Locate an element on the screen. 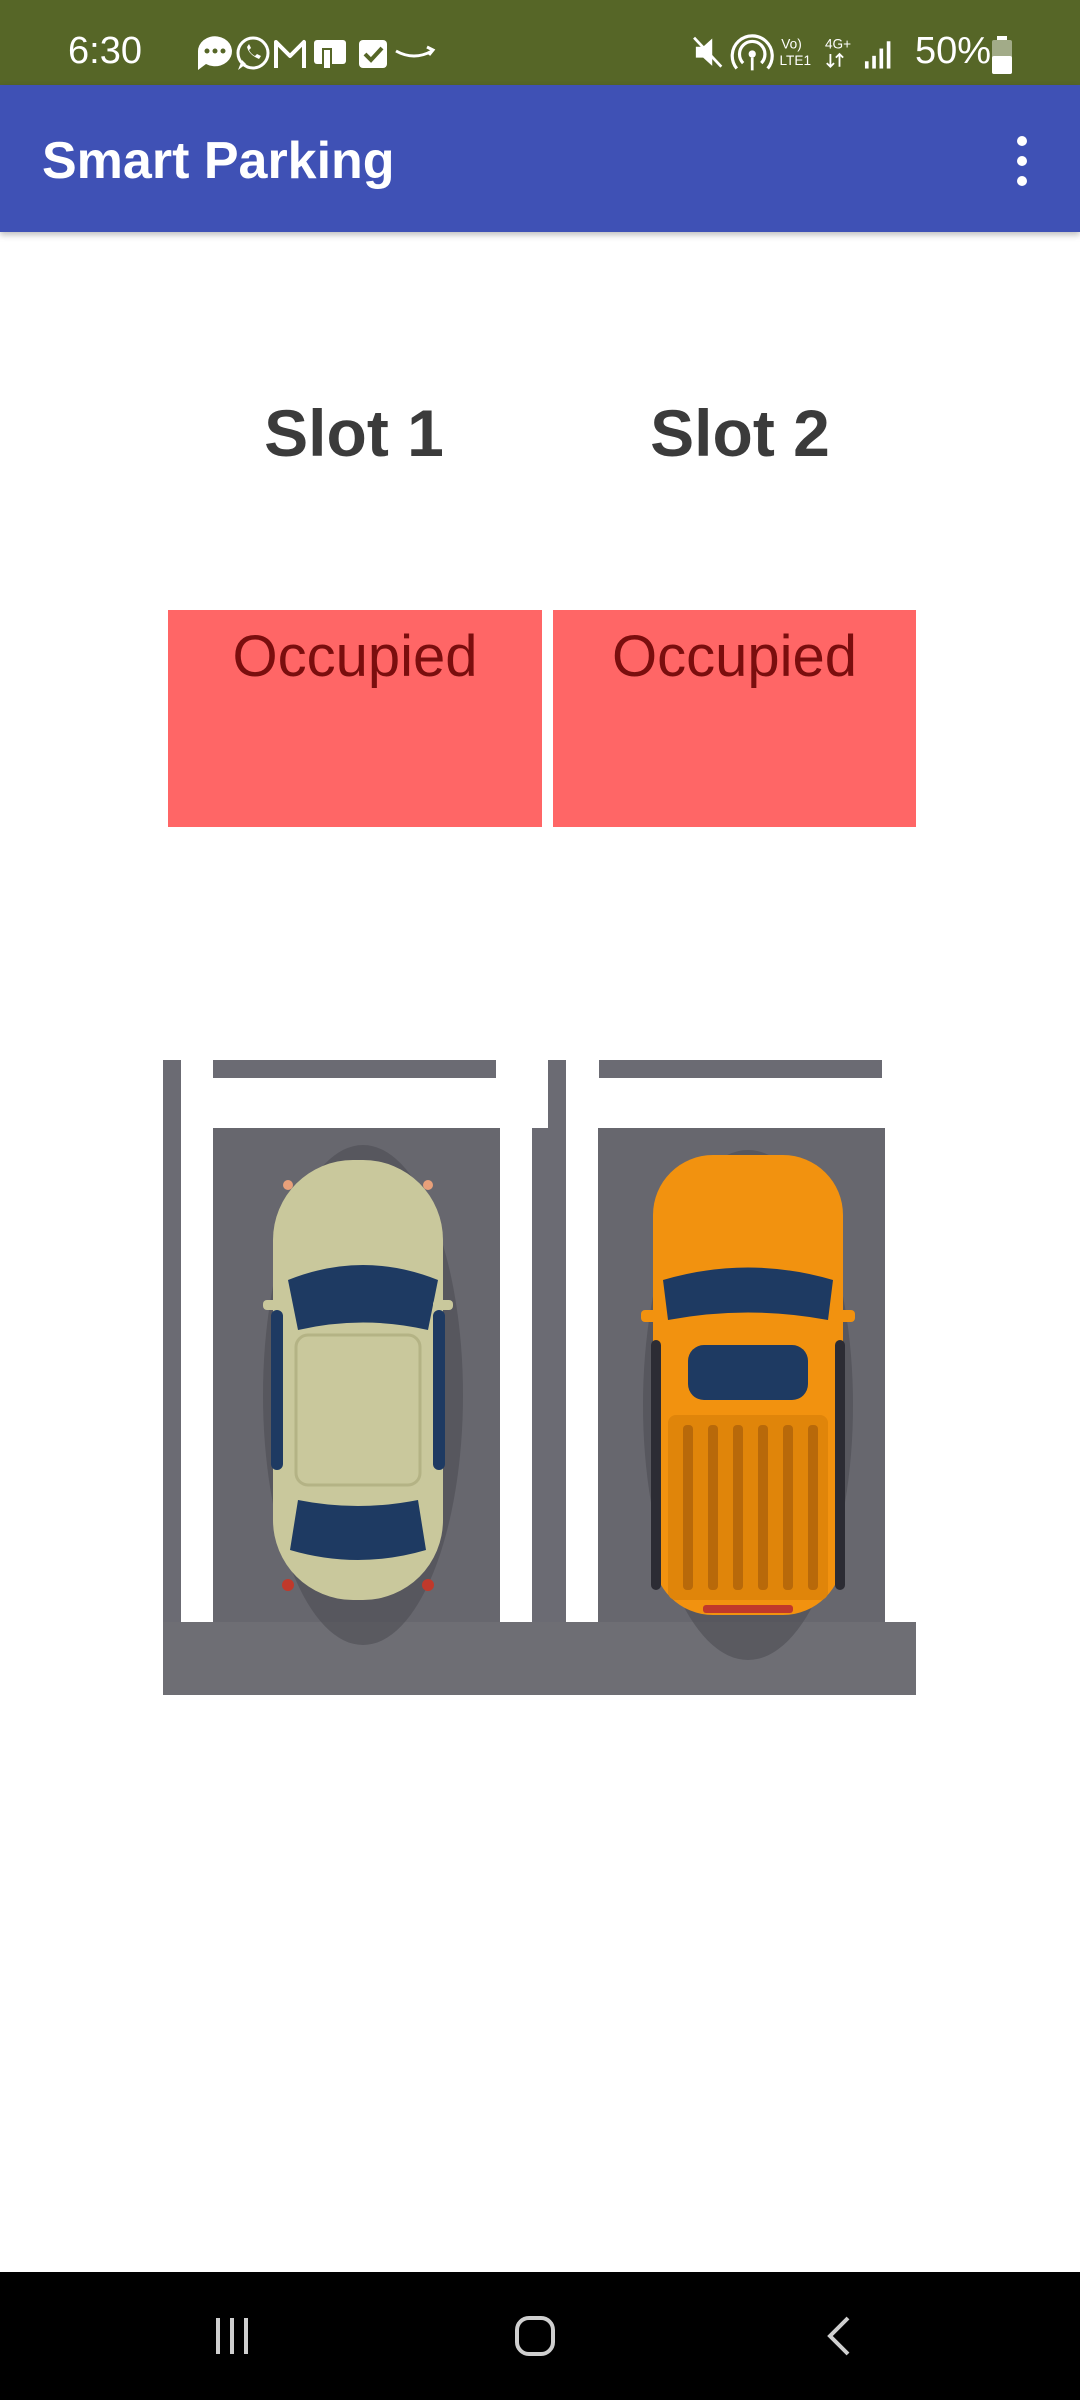  overflow-menu-icon is located at coordinates (1022, 161).